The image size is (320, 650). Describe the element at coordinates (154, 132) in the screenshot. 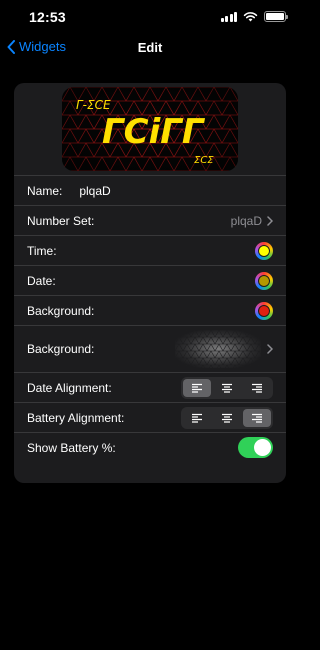

I see `preview-time-text: ΓCiΓΓ` at that location.